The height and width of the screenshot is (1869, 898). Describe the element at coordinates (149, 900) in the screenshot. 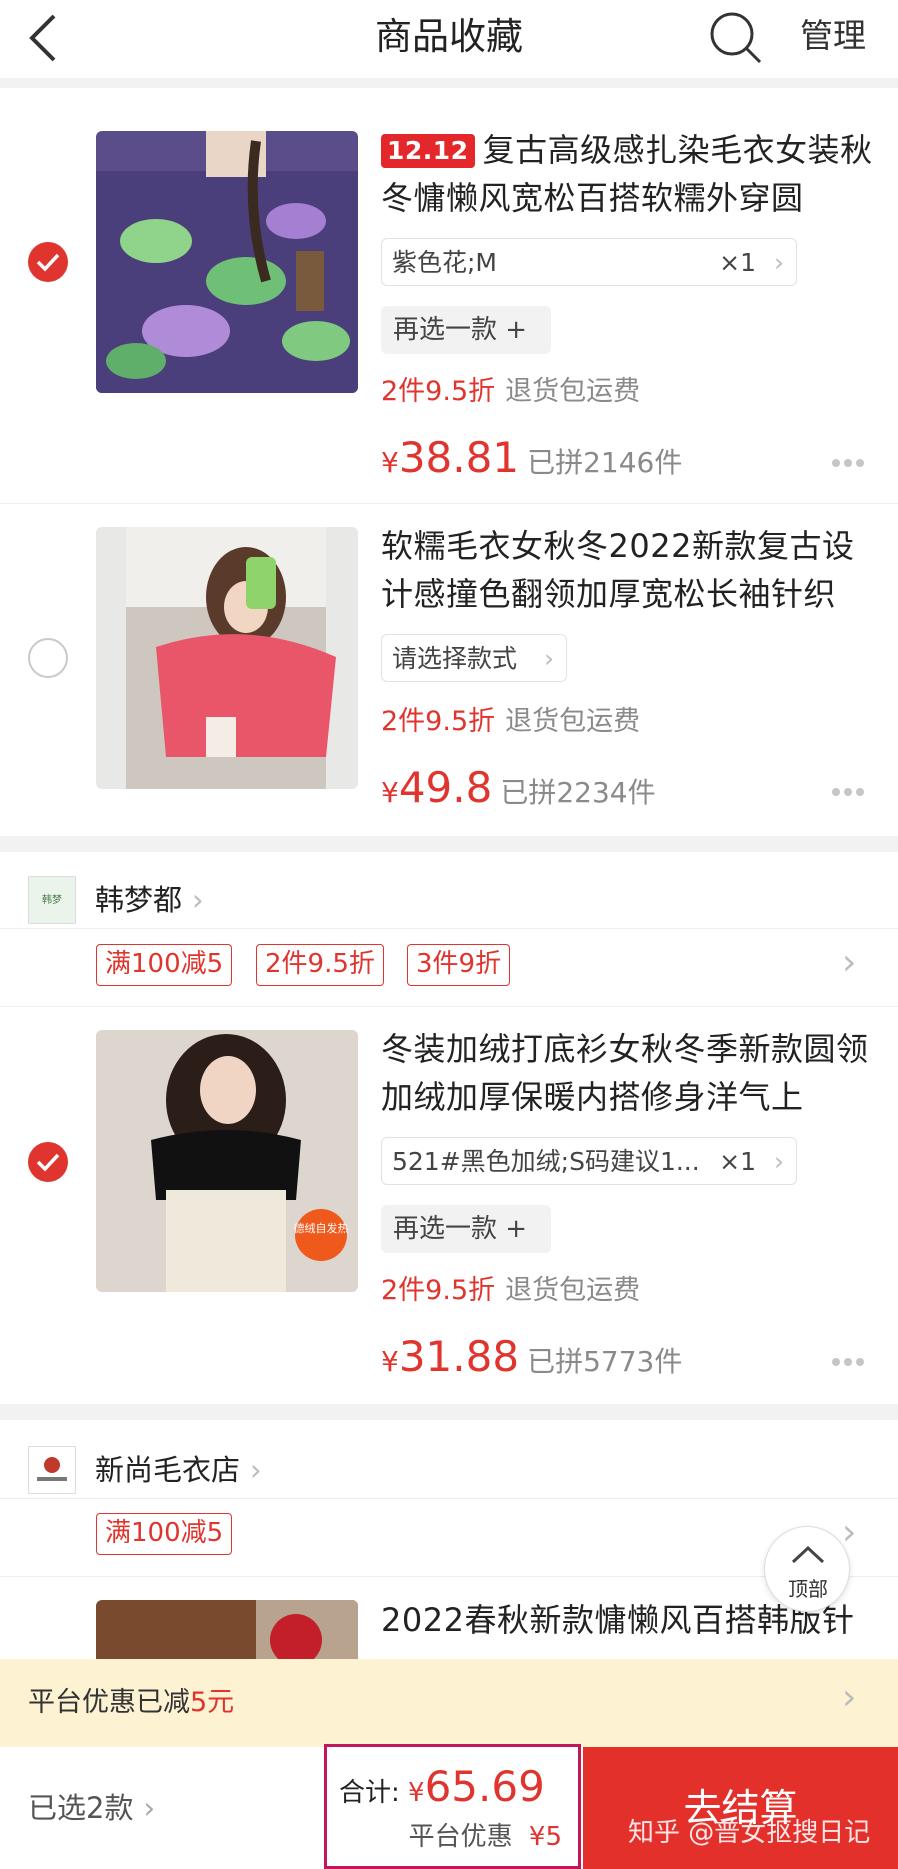

I see `shop-name: 韩梦都 ›` at that location.